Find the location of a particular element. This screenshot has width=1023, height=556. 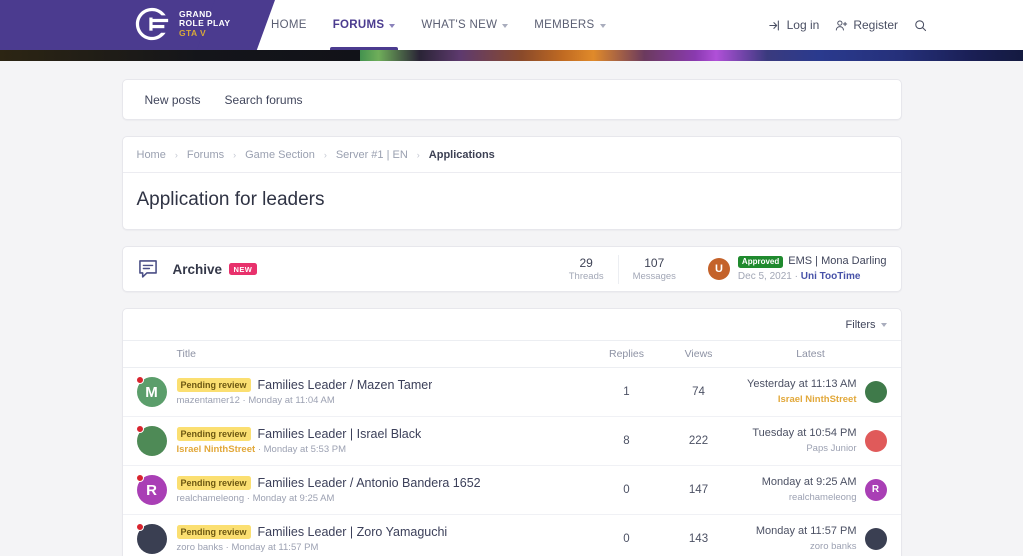

breadcrumb-item-game-section: Game Section is located at coordinates (280, 155).